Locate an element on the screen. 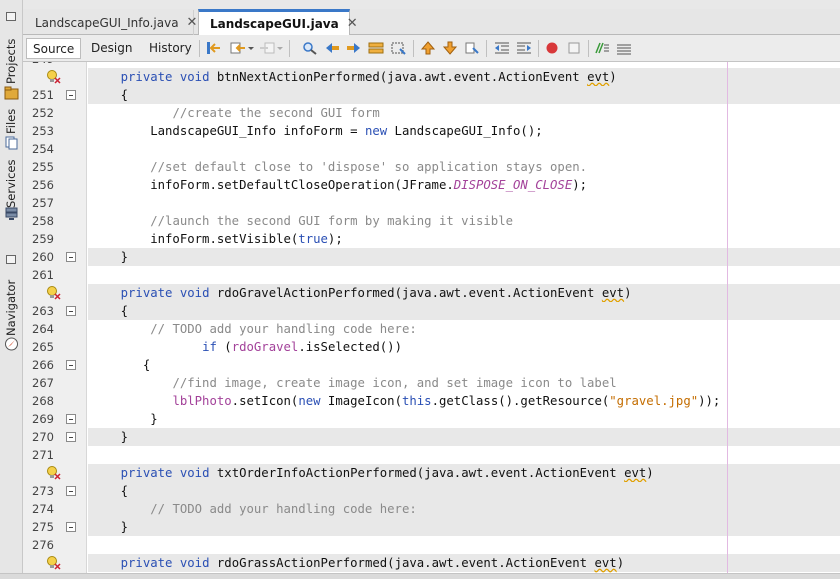  projects-tab: Projects is located at coordinates (11, 61).